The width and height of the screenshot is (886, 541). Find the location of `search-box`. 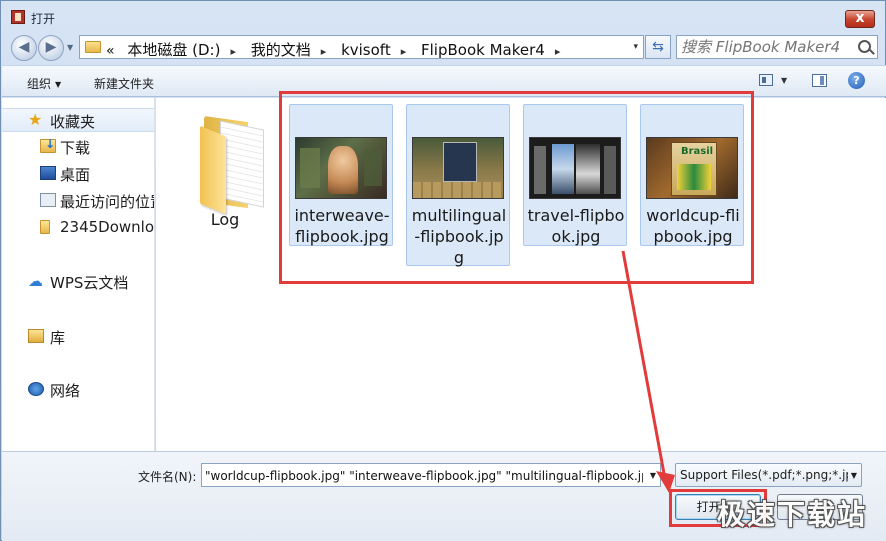

search-box is located at coordinates (777, 47).